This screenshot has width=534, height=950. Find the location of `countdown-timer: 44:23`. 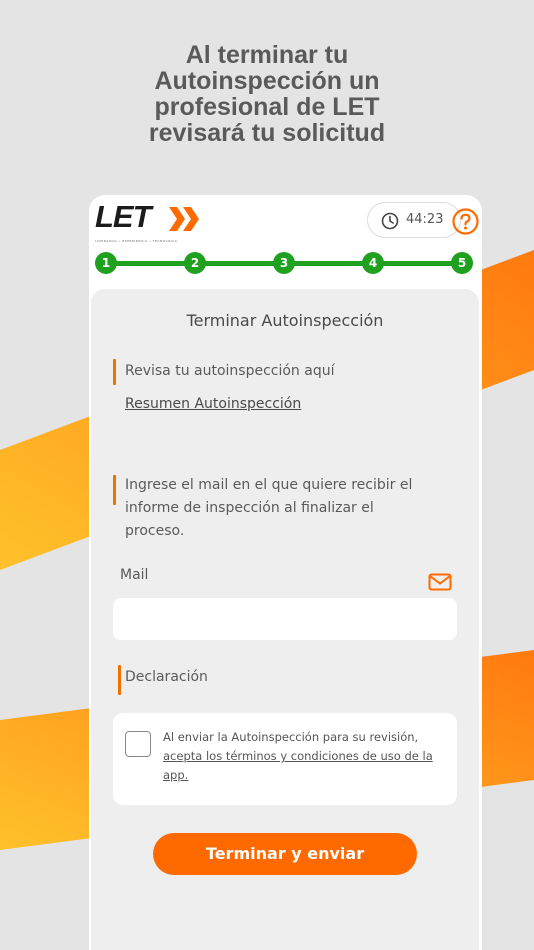

countdown-timer: 44:23 is located at coordinates (414, 220).